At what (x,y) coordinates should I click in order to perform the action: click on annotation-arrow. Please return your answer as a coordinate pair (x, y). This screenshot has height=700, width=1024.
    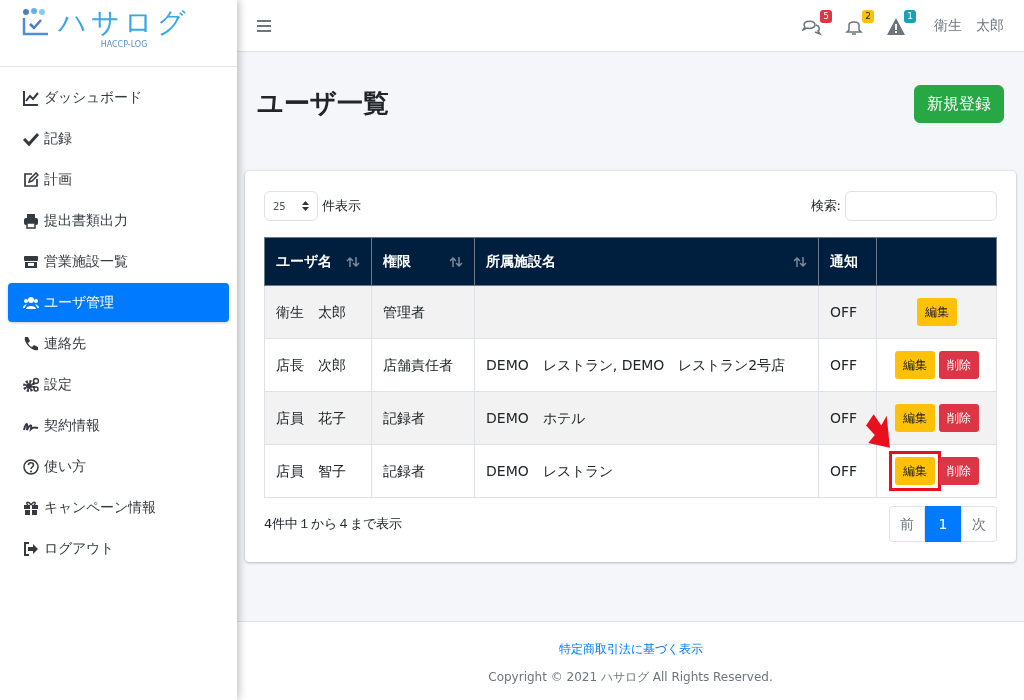
    Looking at the image, I should click on (877, 431).